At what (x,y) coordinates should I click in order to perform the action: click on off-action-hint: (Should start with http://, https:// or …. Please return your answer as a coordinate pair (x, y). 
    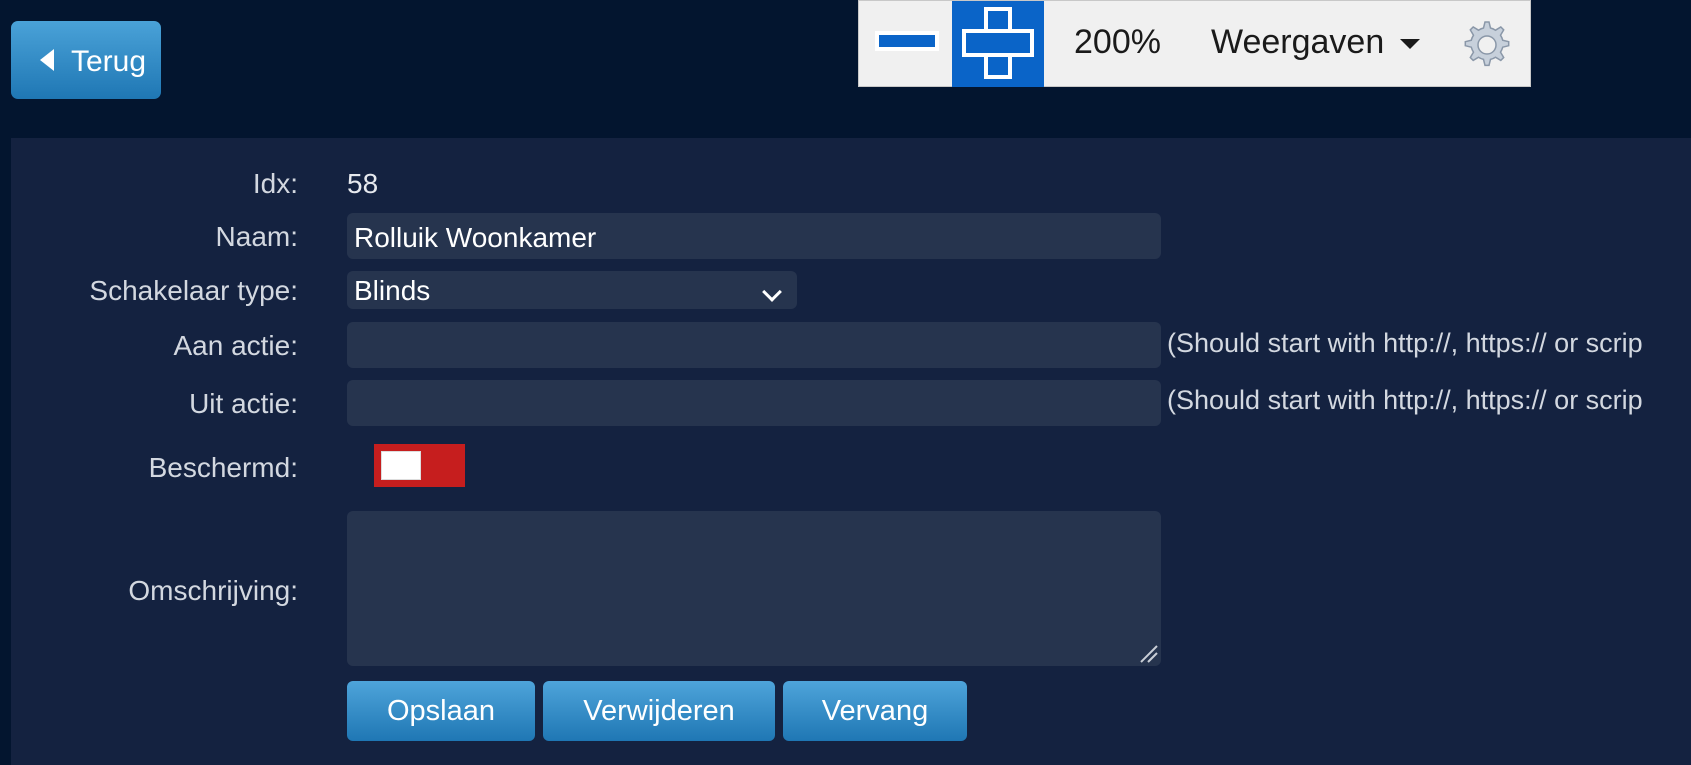
    Looking at the image, I should click on (1405, 400).